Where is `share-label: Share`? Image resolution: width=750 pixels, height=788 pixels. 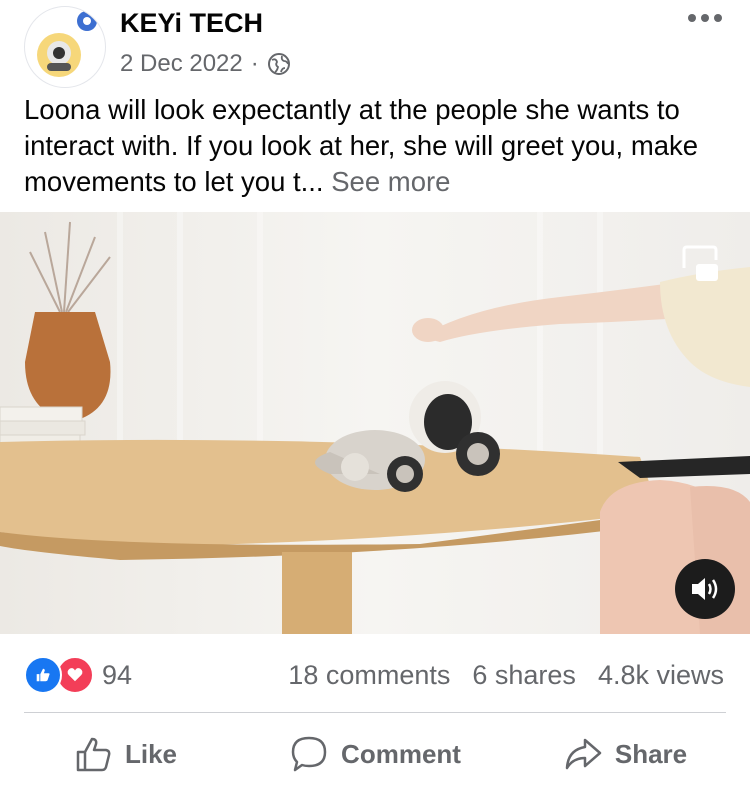 share-label: Share is located at coordinates (651, 753).